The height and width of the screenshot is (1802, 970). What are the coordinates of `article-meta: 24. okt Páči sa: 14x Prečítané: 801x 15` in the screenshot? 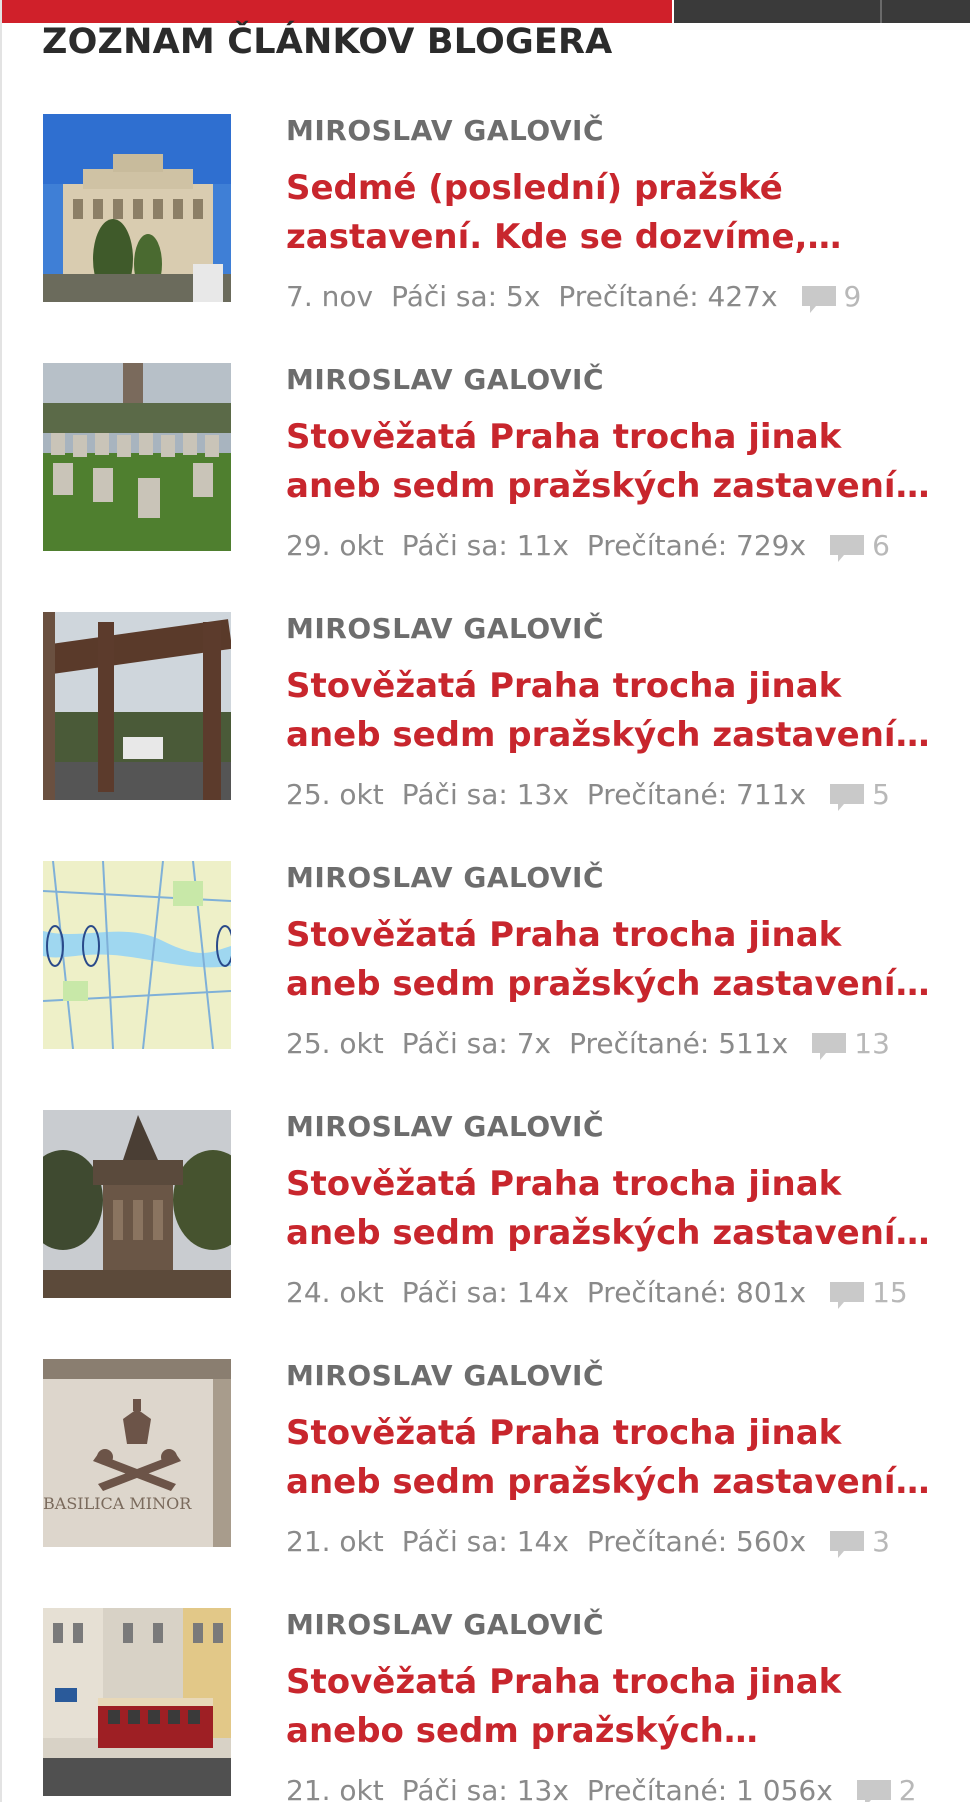 It's located at (597, 1292).